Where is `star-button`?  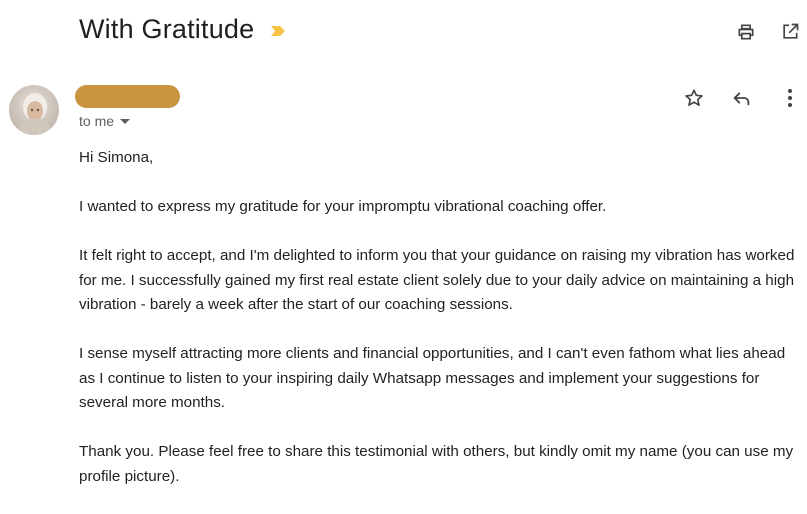
star-button is located at coordinates (694, 98).